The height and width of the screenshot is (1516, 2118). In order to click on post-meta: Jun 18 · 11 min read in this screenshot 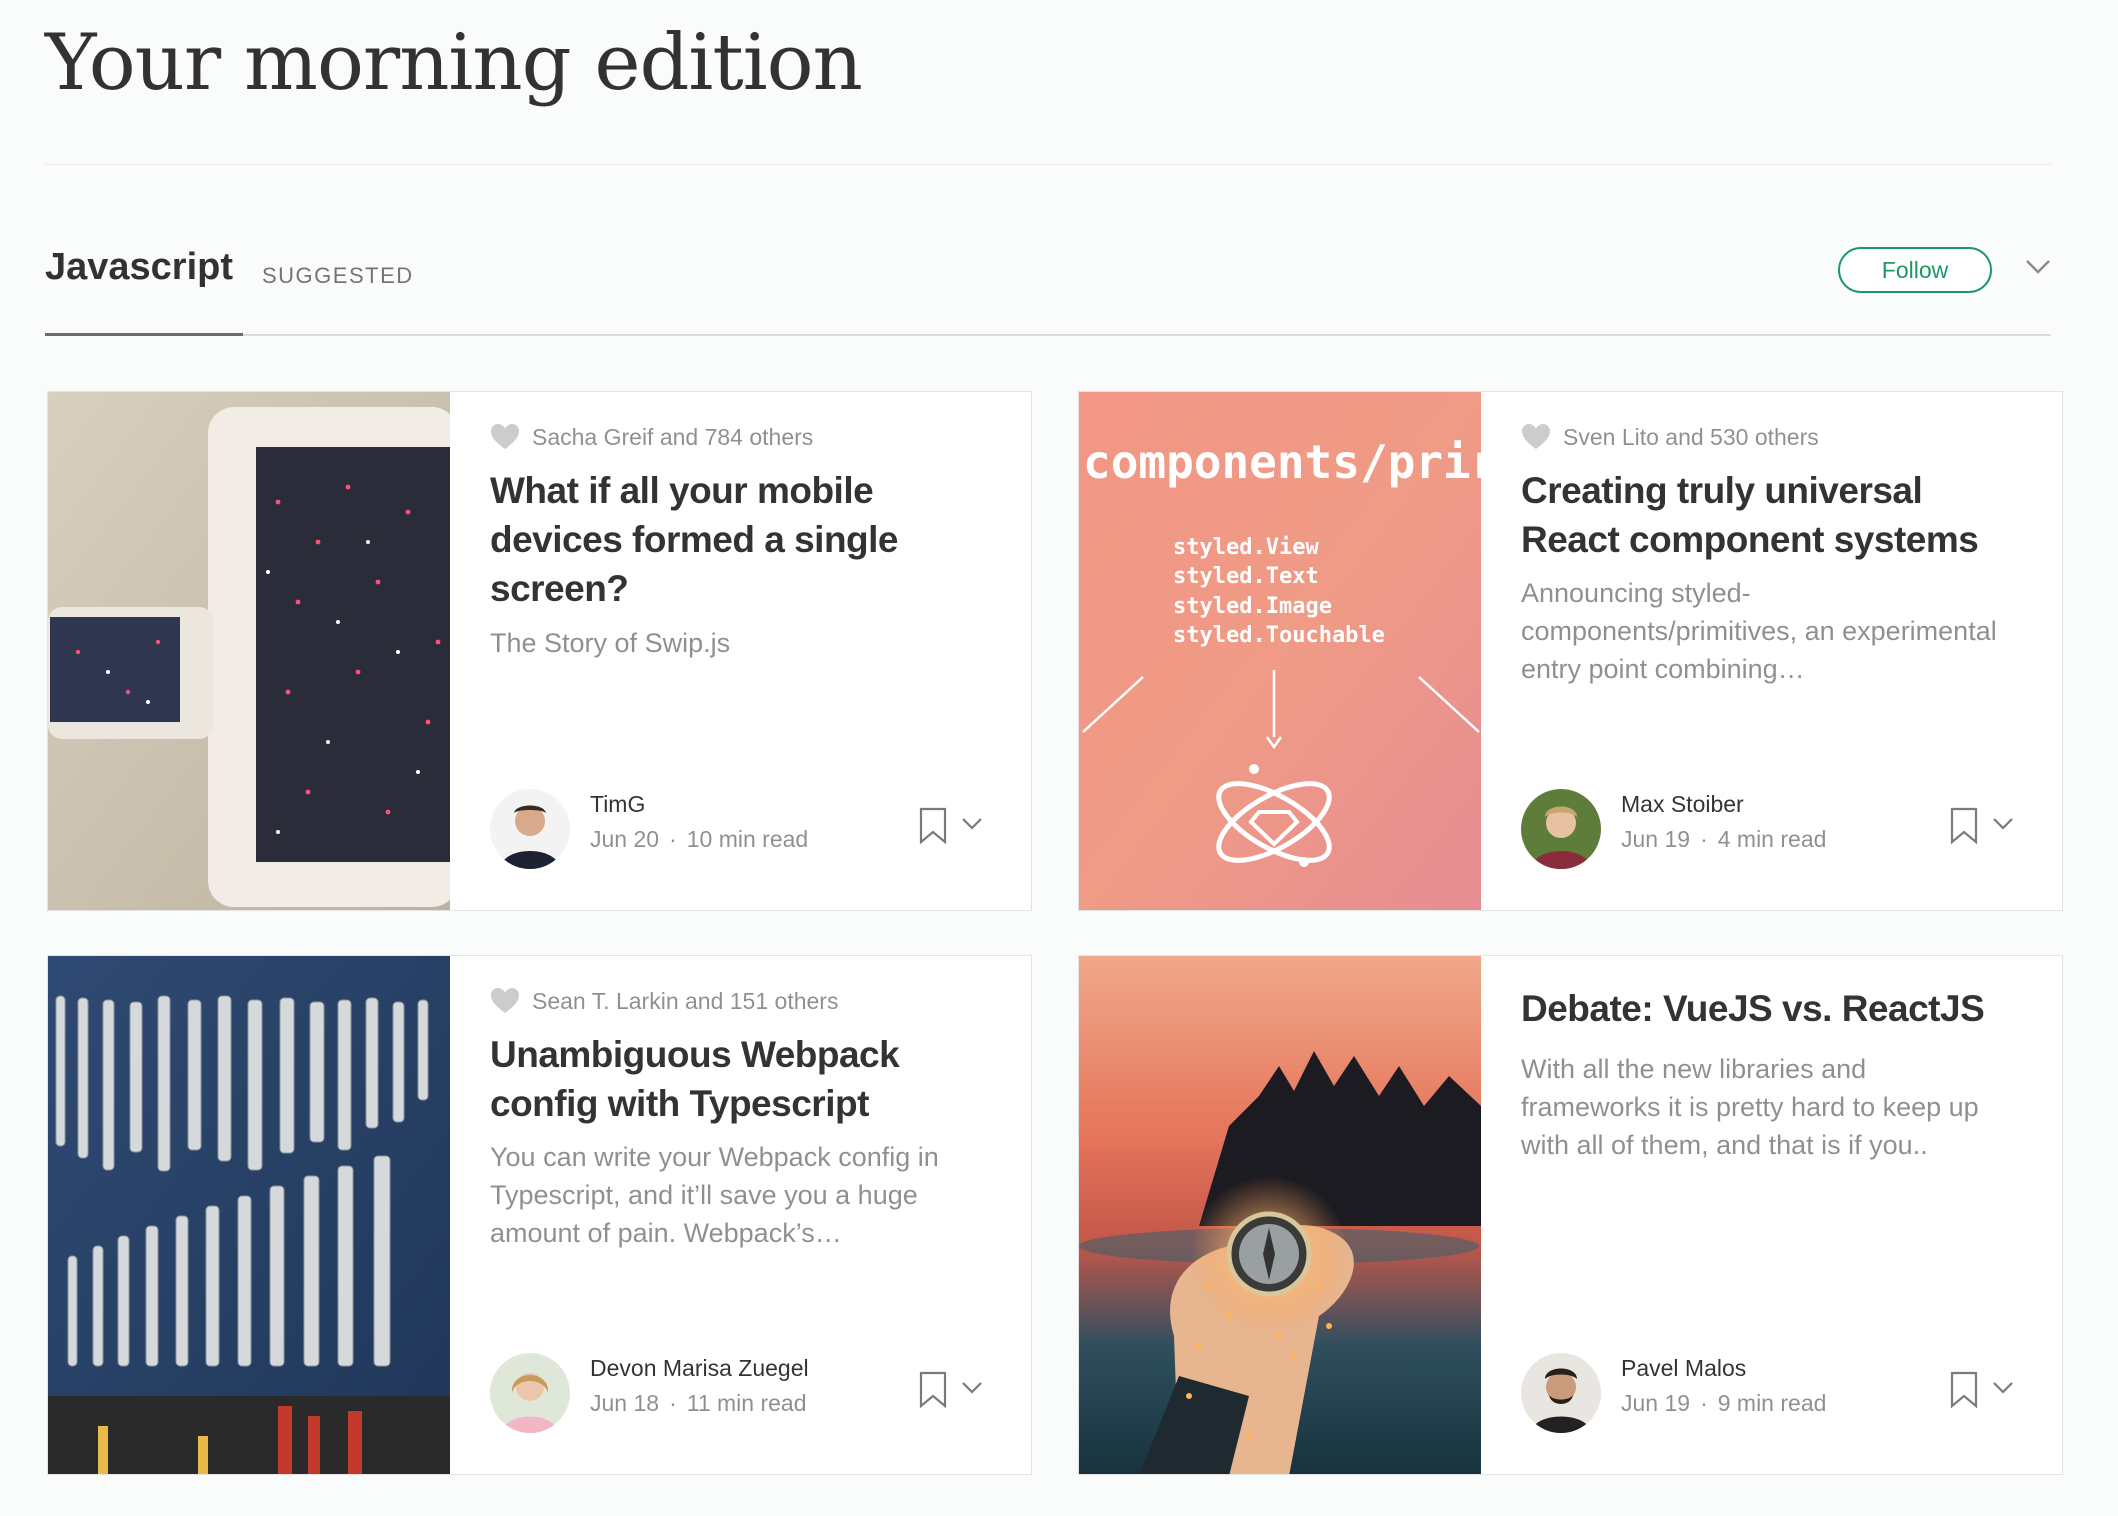, I will do `click(698, 1403)`.